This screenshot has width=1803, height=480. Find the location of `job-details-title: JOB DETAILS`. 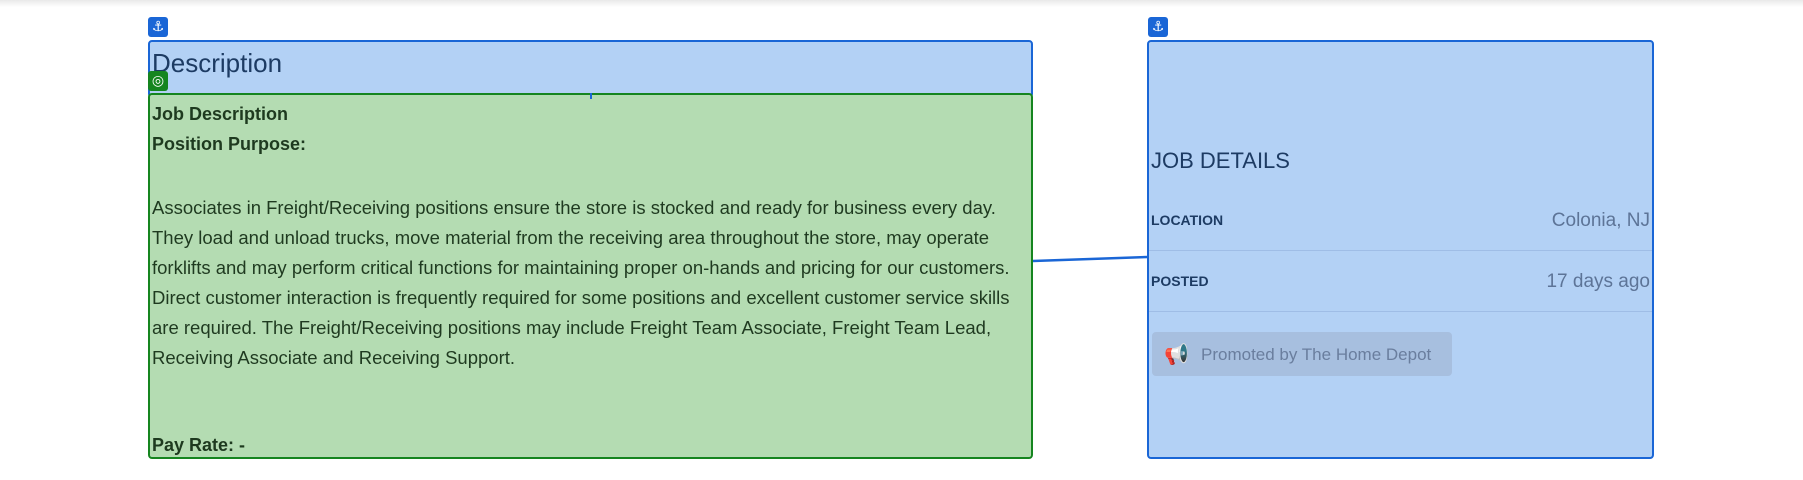

job-details-title: JOB DETAILS is located at coordinates (1220, 160).